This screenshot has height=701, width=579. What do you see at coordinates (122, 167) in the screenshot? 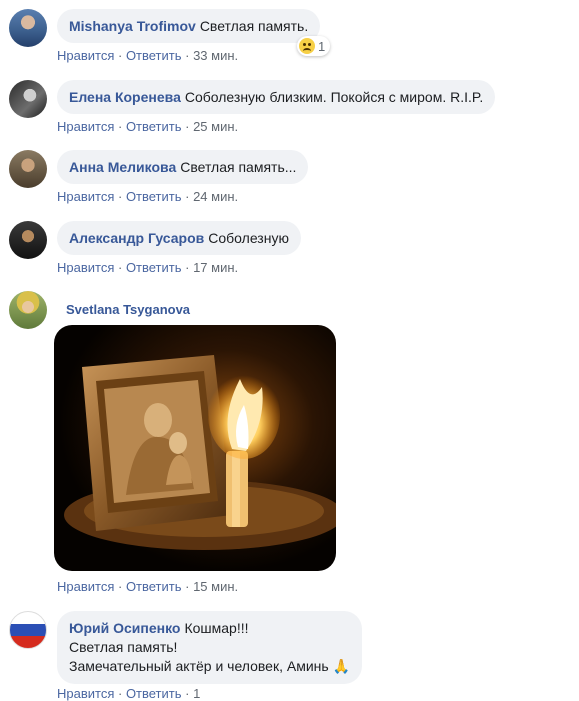
I see `comment-author: Анна Меликова` at bounding box center [122, 167].